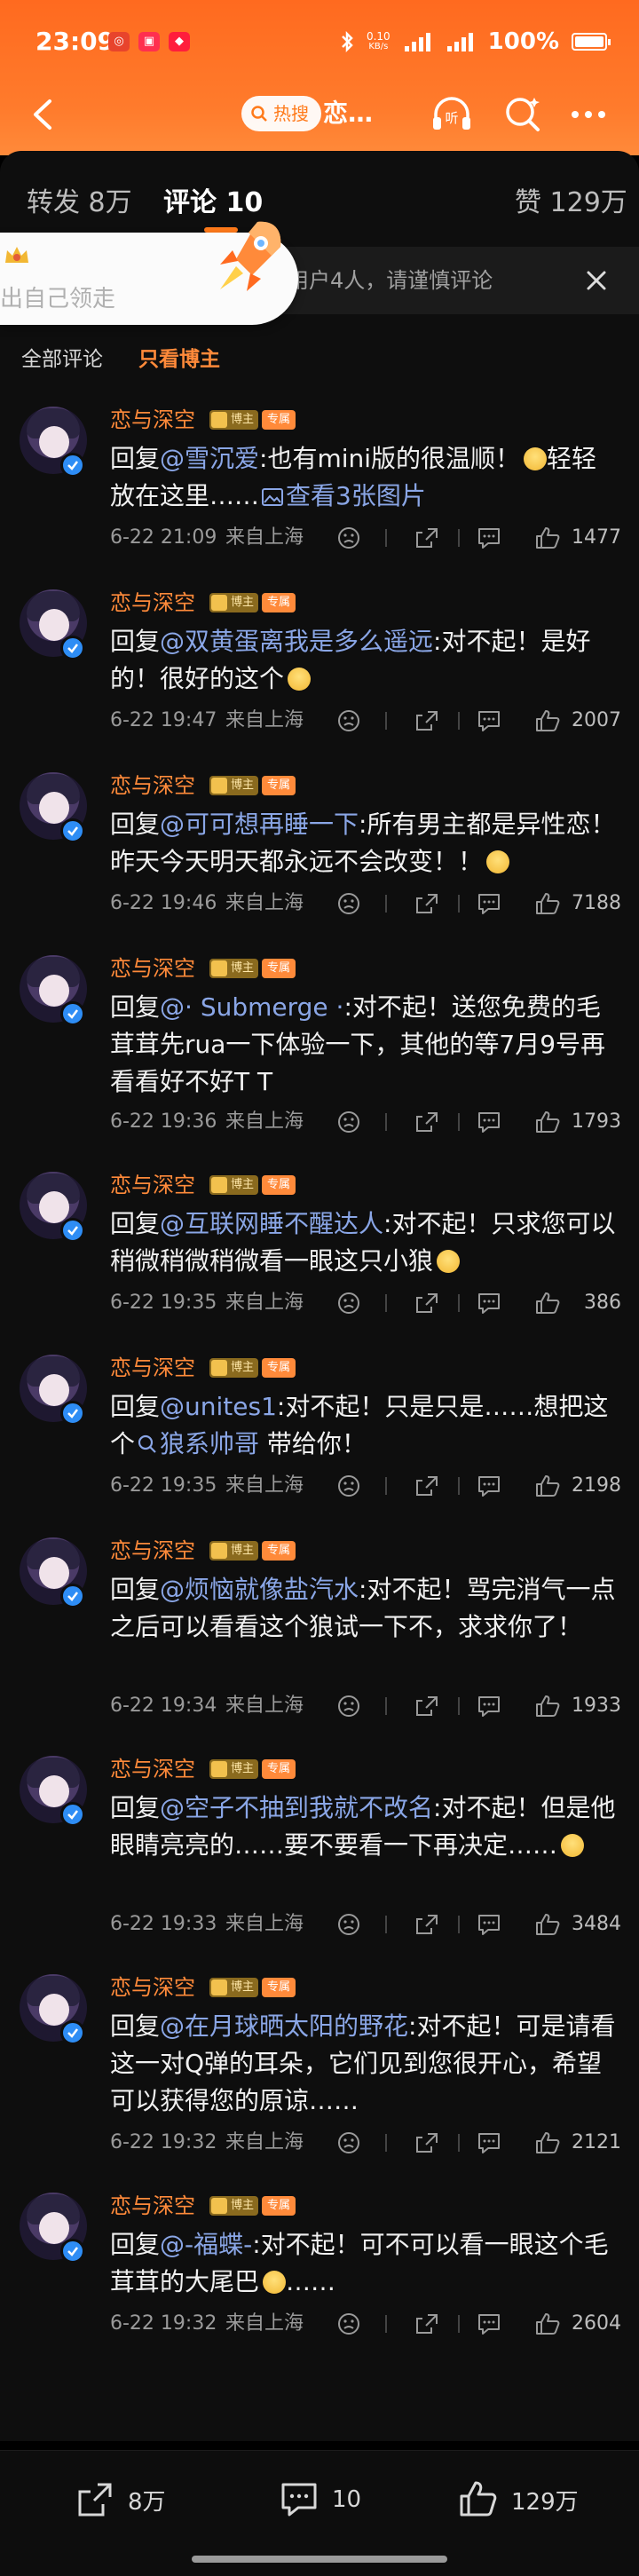 This screenshot has width=639, height=2576. I want to click on listen-icon: 听, so click(452, 114).